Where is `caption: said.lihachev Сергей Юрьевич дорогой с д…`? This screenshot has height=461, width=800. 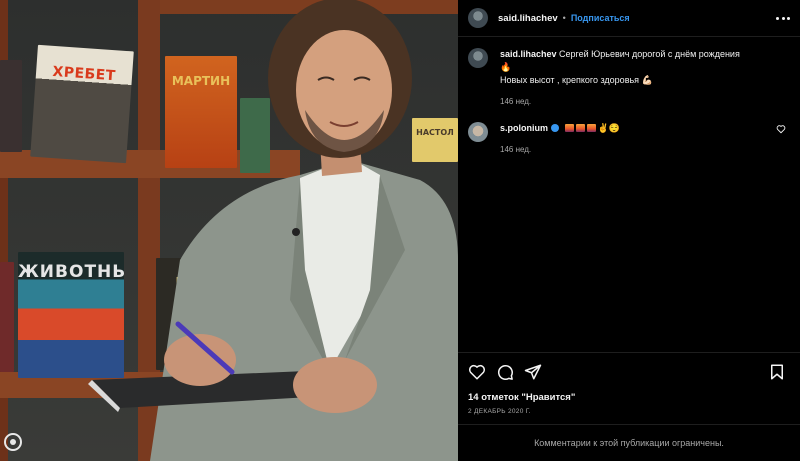 caption: said.lihachev Сергей Юрьевич дорогой с д… is located at coordinates (629, 78).